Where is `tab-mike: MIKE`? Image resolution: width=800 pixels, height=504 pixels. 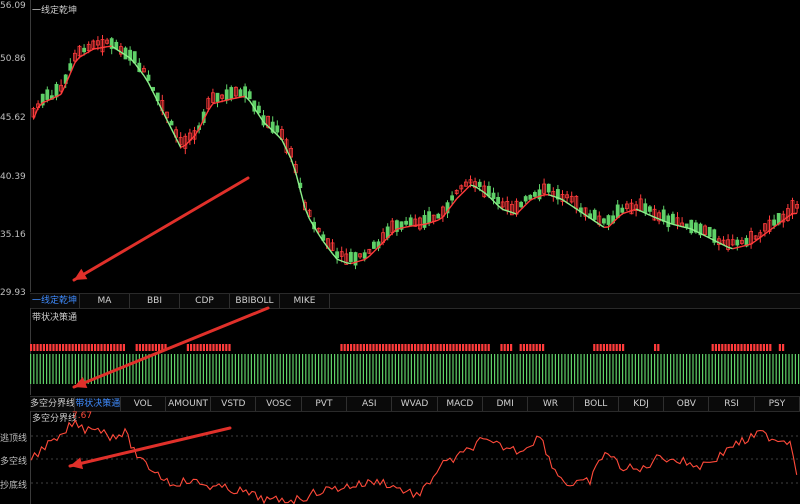
tab-mike: MIKE is located at coordinates (305, 301).